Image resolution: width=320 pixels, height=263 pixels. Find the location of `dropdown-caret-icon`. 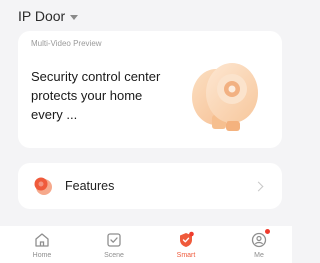

dropdown-caret-icon is located at coordinates (74, 17).